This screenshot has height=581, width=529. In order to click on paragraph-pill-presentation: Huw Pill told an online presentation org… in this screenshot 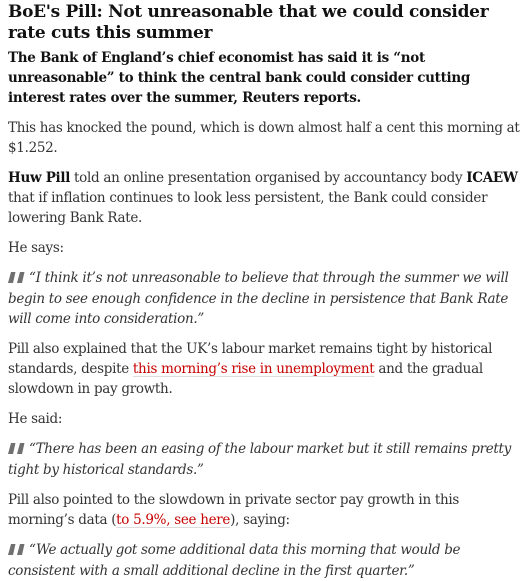, I will do `click(264, 198)`.